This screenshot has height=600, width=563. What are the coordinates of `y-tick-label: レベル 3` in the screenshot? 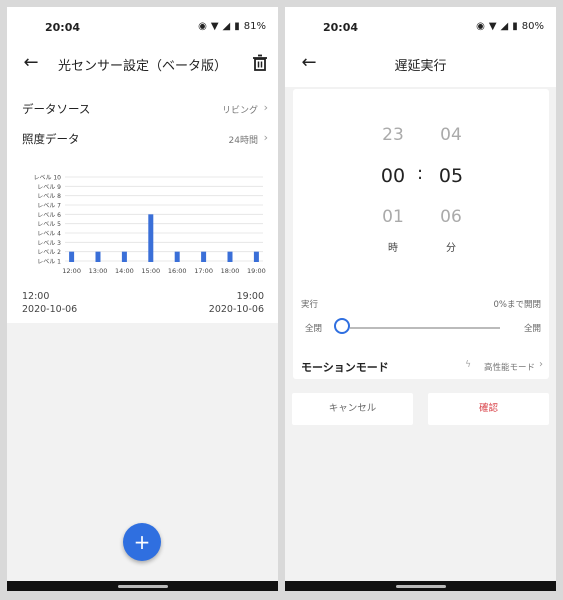 It's located at (49, 243).